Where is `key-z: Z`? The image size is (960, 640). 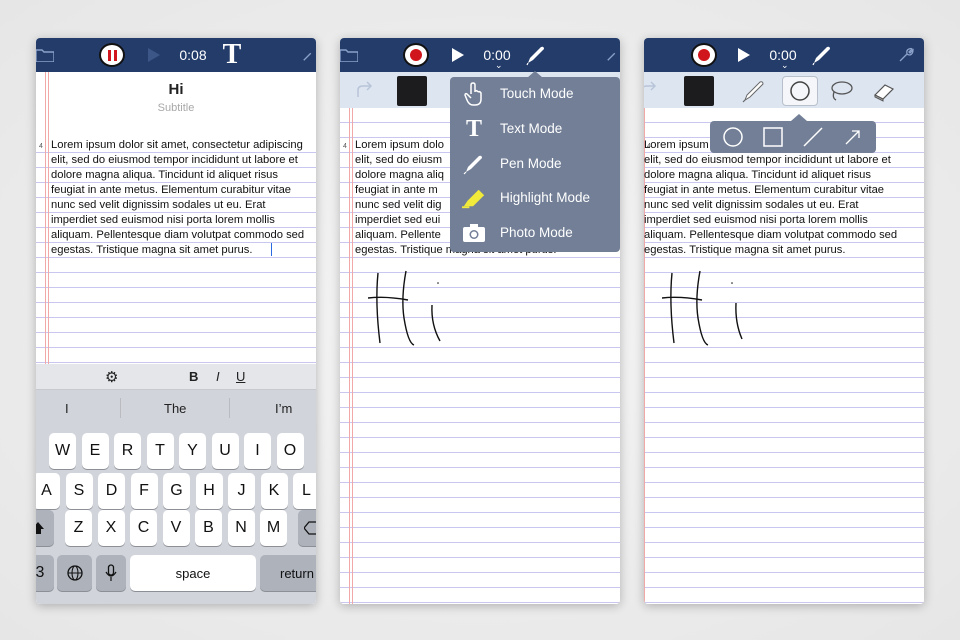 key-z: Z is located at coordinates (78, 528).